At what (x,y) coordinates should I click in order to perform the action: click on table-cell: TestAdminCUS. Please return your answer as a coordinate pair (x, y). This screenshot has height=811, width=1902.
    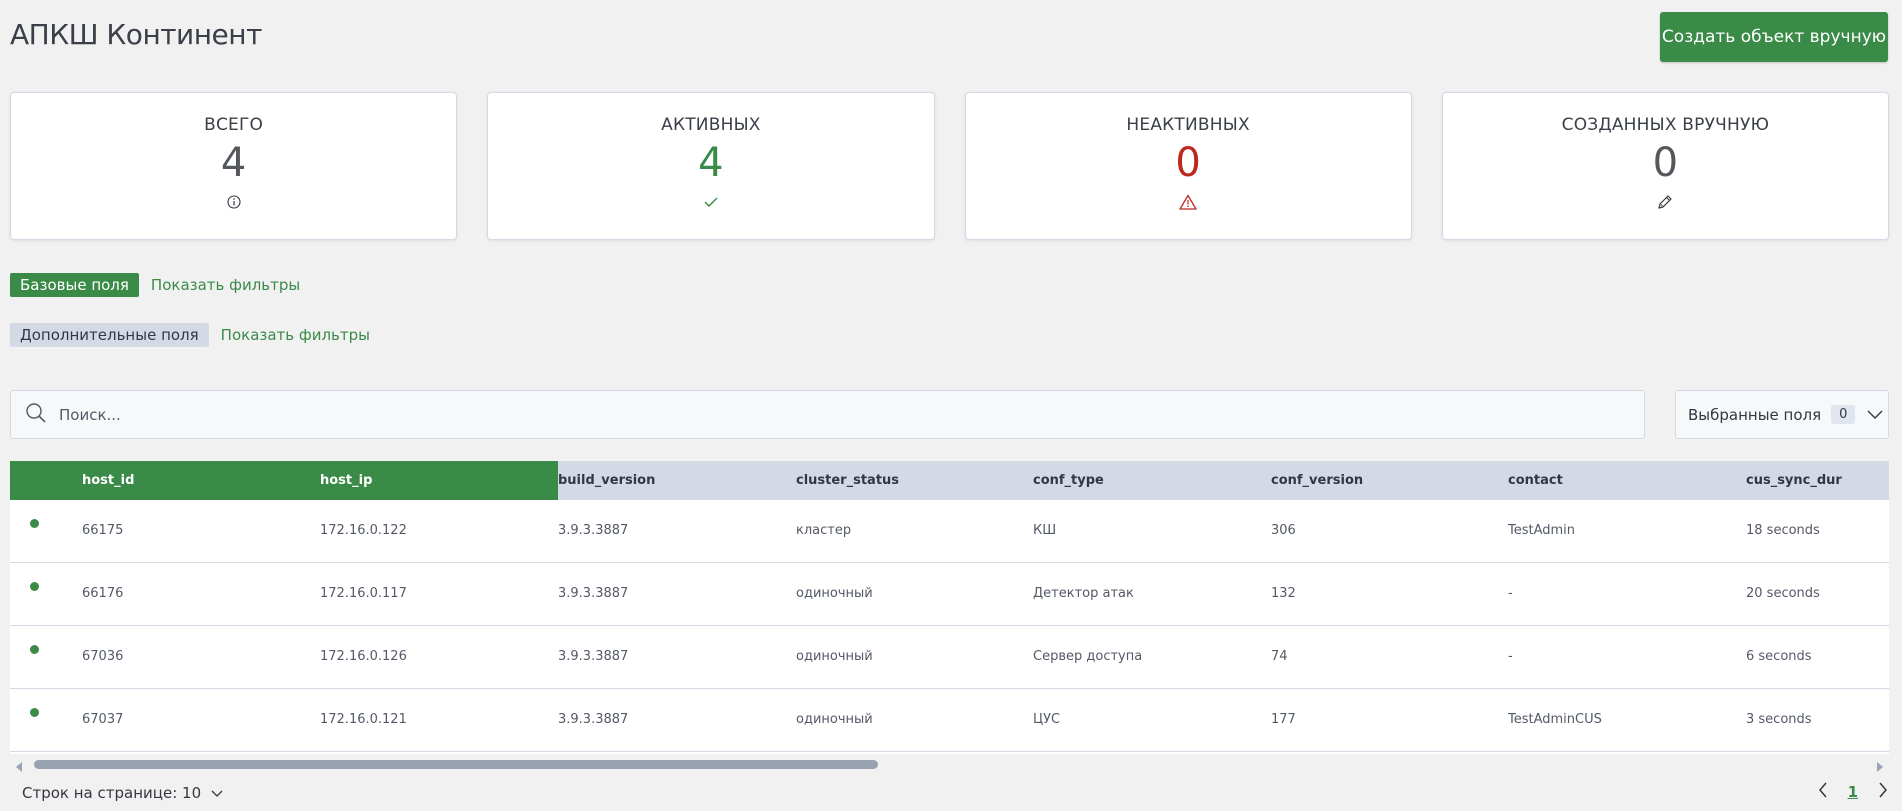
    Looking at the image, I should click on (1627, 720).